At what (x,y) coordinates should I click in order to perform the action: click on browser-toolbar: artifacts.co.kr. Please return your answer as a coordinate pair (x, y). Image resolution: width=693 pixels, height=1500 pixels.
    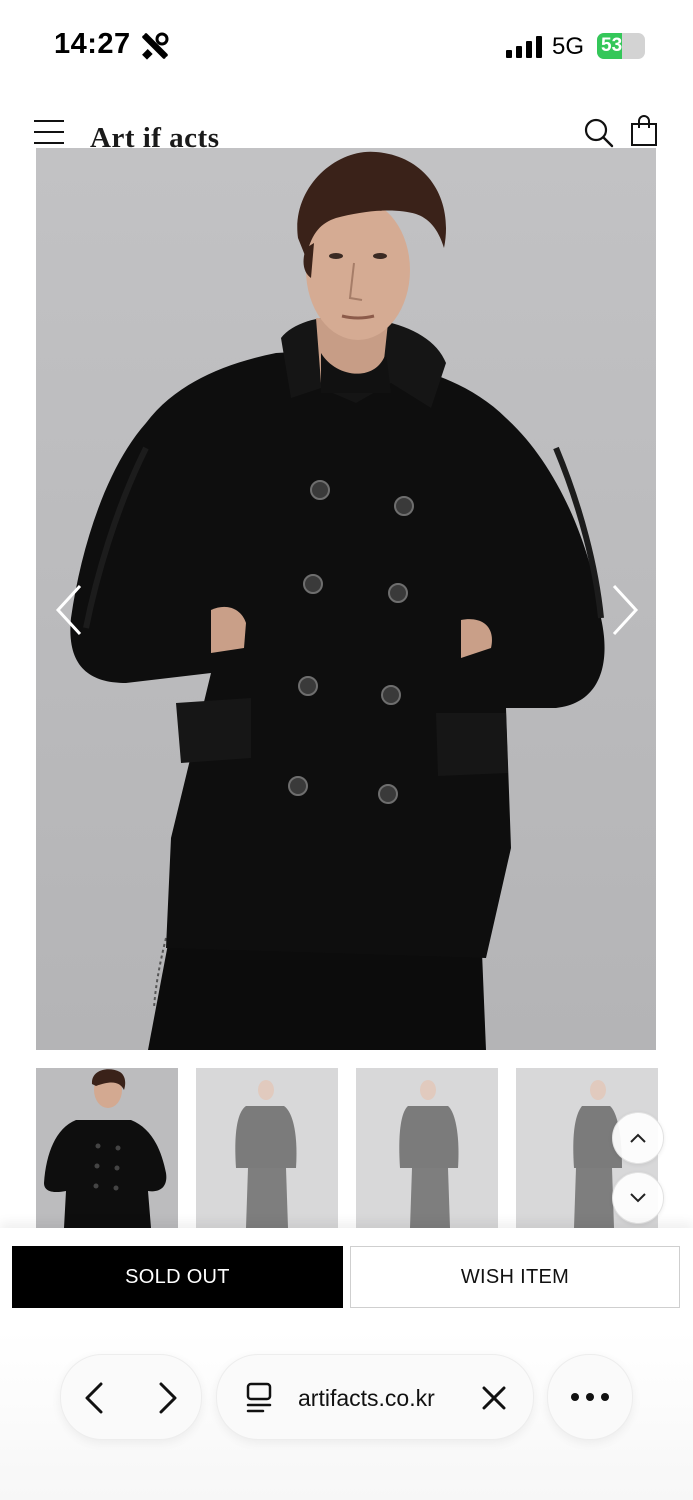
    Looking at the image, I should click on (346, 1415).